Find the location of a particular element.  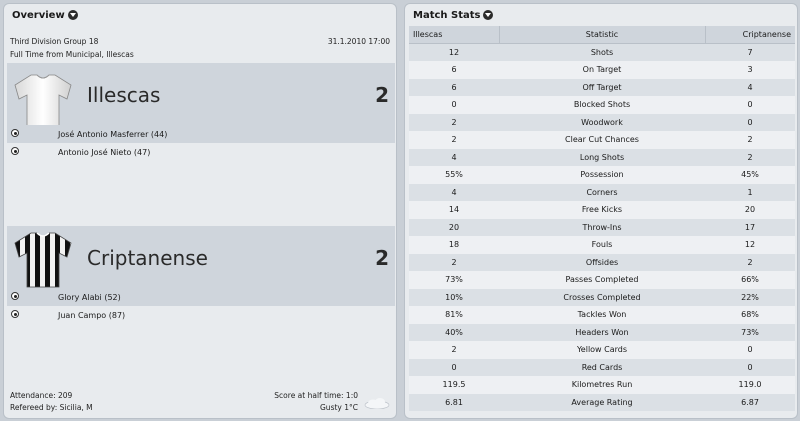

table-row: 119.5 Kilometres Run 119.0 is located at coordinates (602, 385).